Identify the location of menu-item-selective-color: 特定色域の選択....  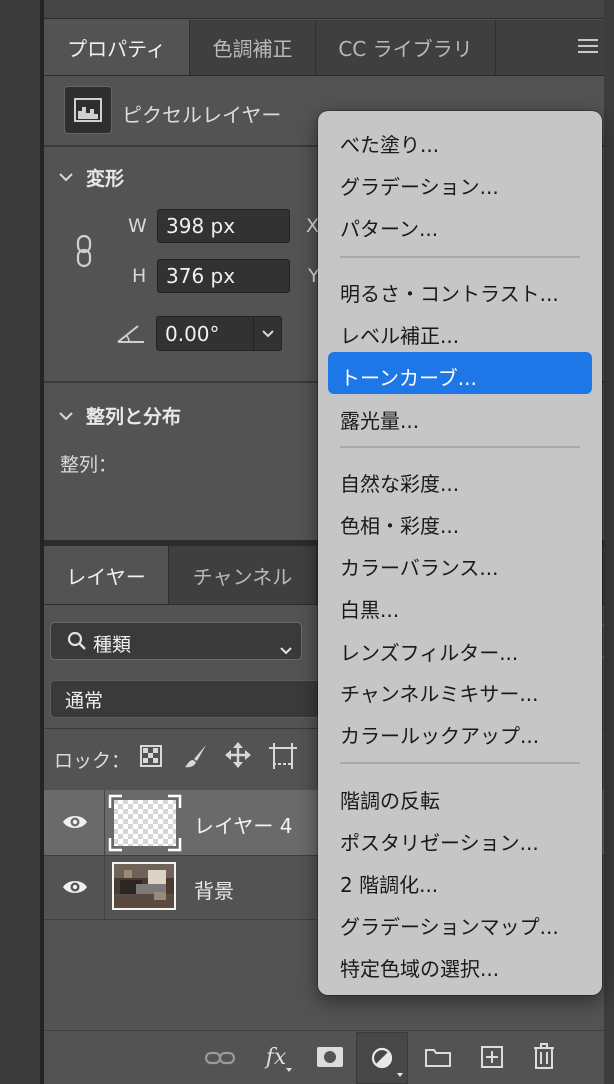
(419, 967).